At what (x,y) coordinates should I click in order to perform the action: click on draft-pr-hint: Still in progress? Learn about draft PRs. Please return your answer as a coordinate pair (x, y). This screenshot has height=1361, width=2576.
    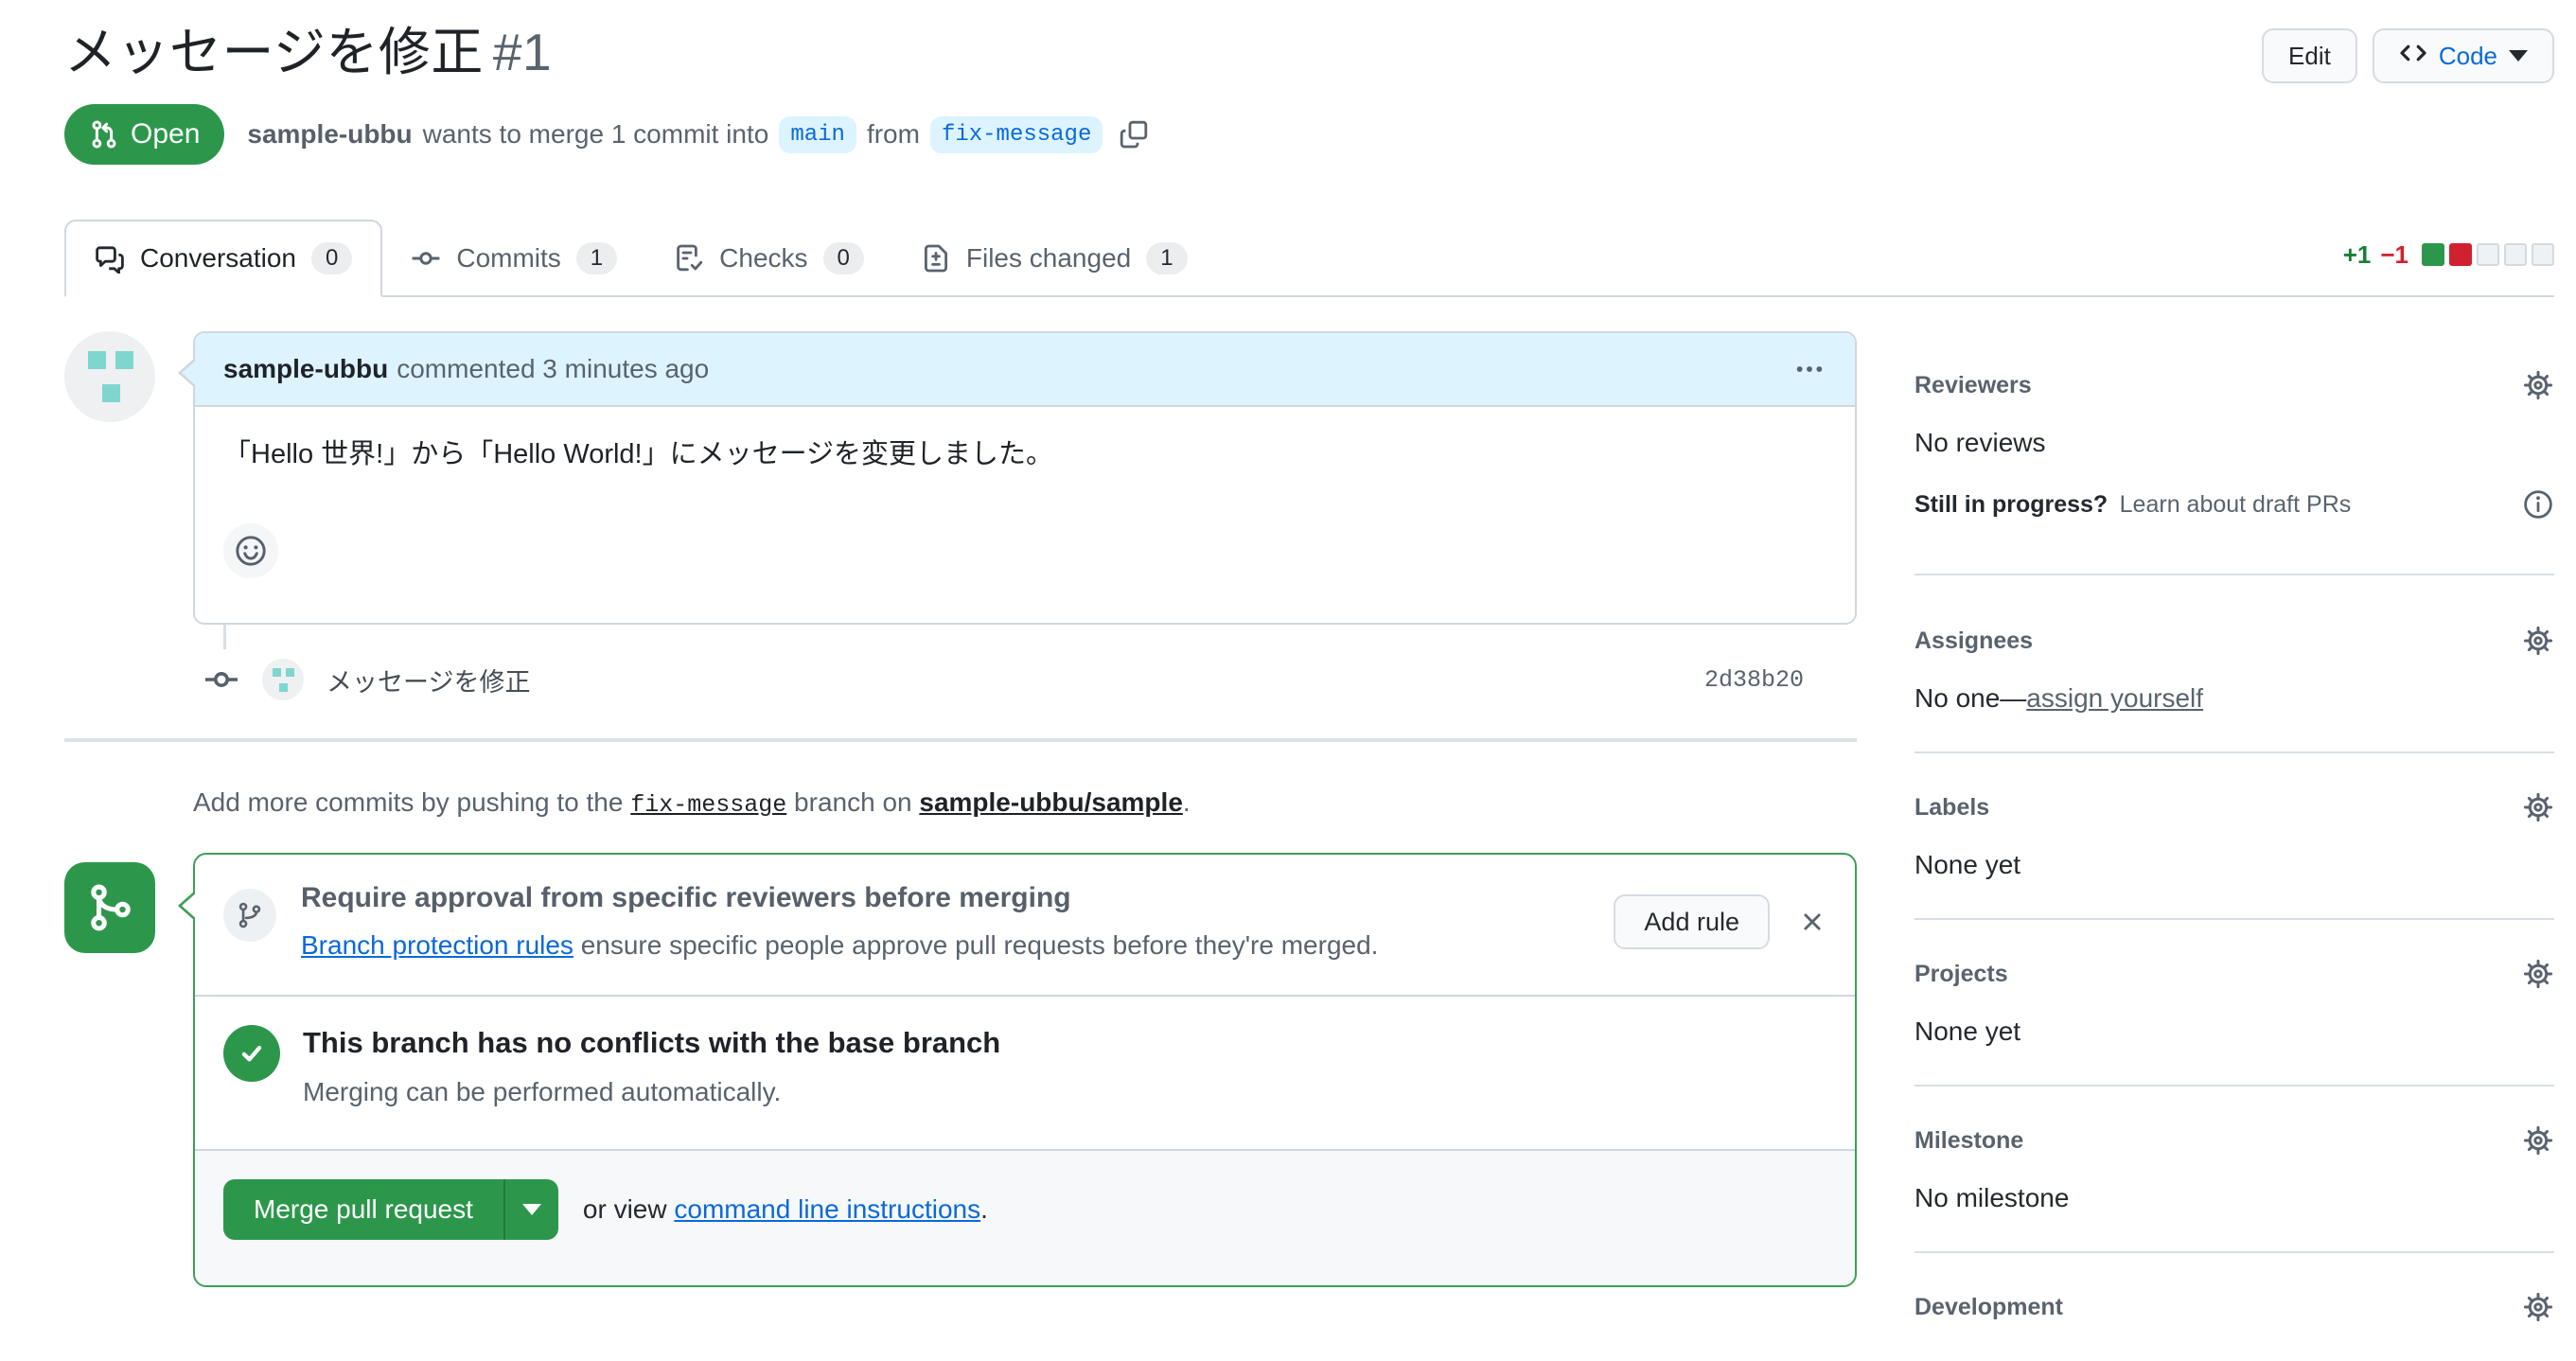
    Looking at the image, I should click on (2234, 504).